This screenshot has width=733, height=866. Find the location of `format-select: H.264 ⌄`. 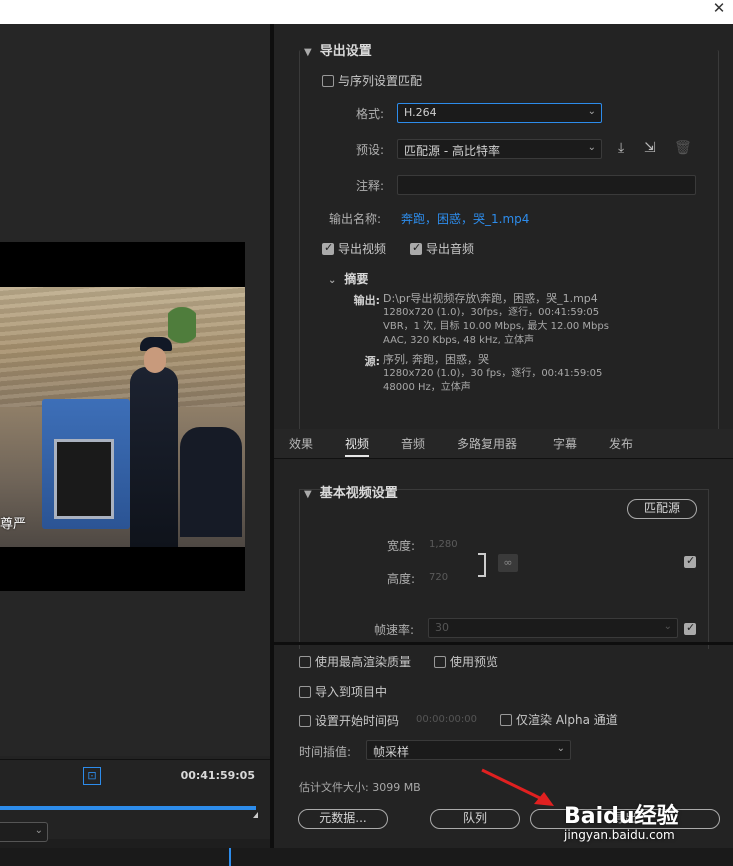

format-select: H.264 ⌄ is located at coordinates (499, 113).